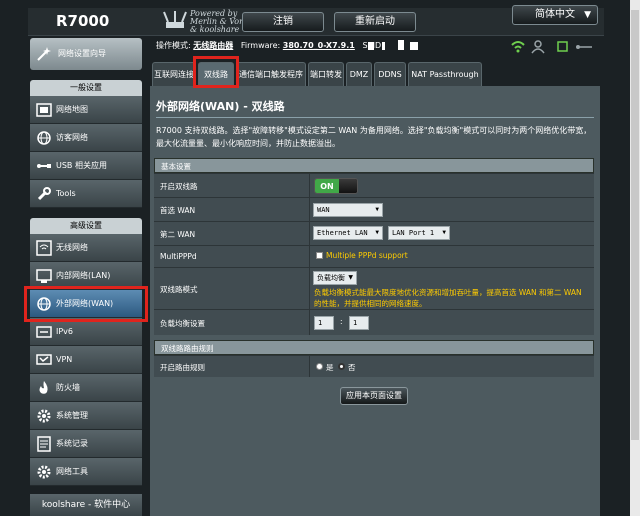 The width and height of the screenshot is (640, 516). I want to click on routing-yes-radio, so click(319, 366).